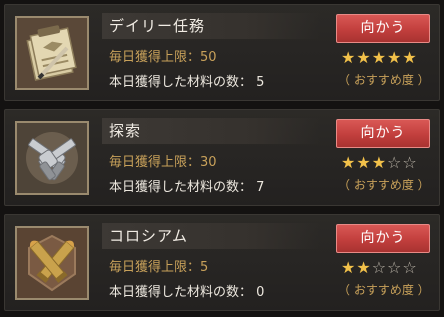 The image size is (444, 317). What do you see at coordinates (187, 187) in the screenshot?
I see `obtained-count-text: 本日獲得した材料の数： 7` at bounding box center [187, 187].